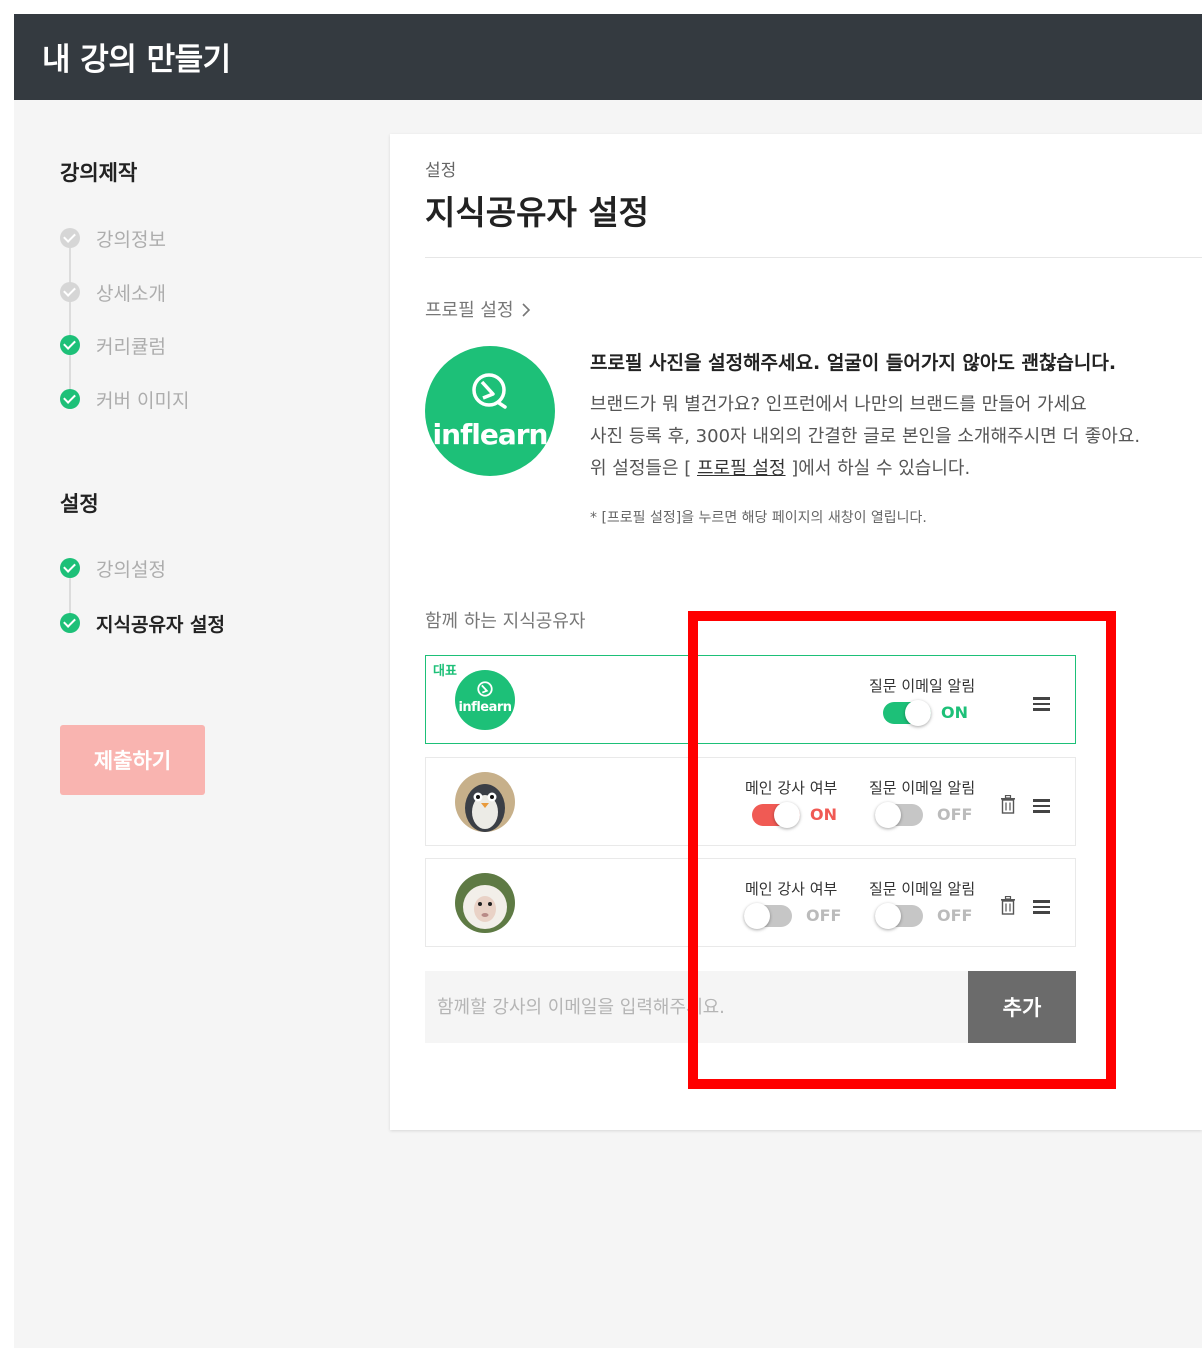 The image size is (1202, 1348). What do you see at coordinates (878, 468) in the screenshot?
I see `text-fragment: ]에서 하실 수 있습니다.` at bounding box center [878, 468].